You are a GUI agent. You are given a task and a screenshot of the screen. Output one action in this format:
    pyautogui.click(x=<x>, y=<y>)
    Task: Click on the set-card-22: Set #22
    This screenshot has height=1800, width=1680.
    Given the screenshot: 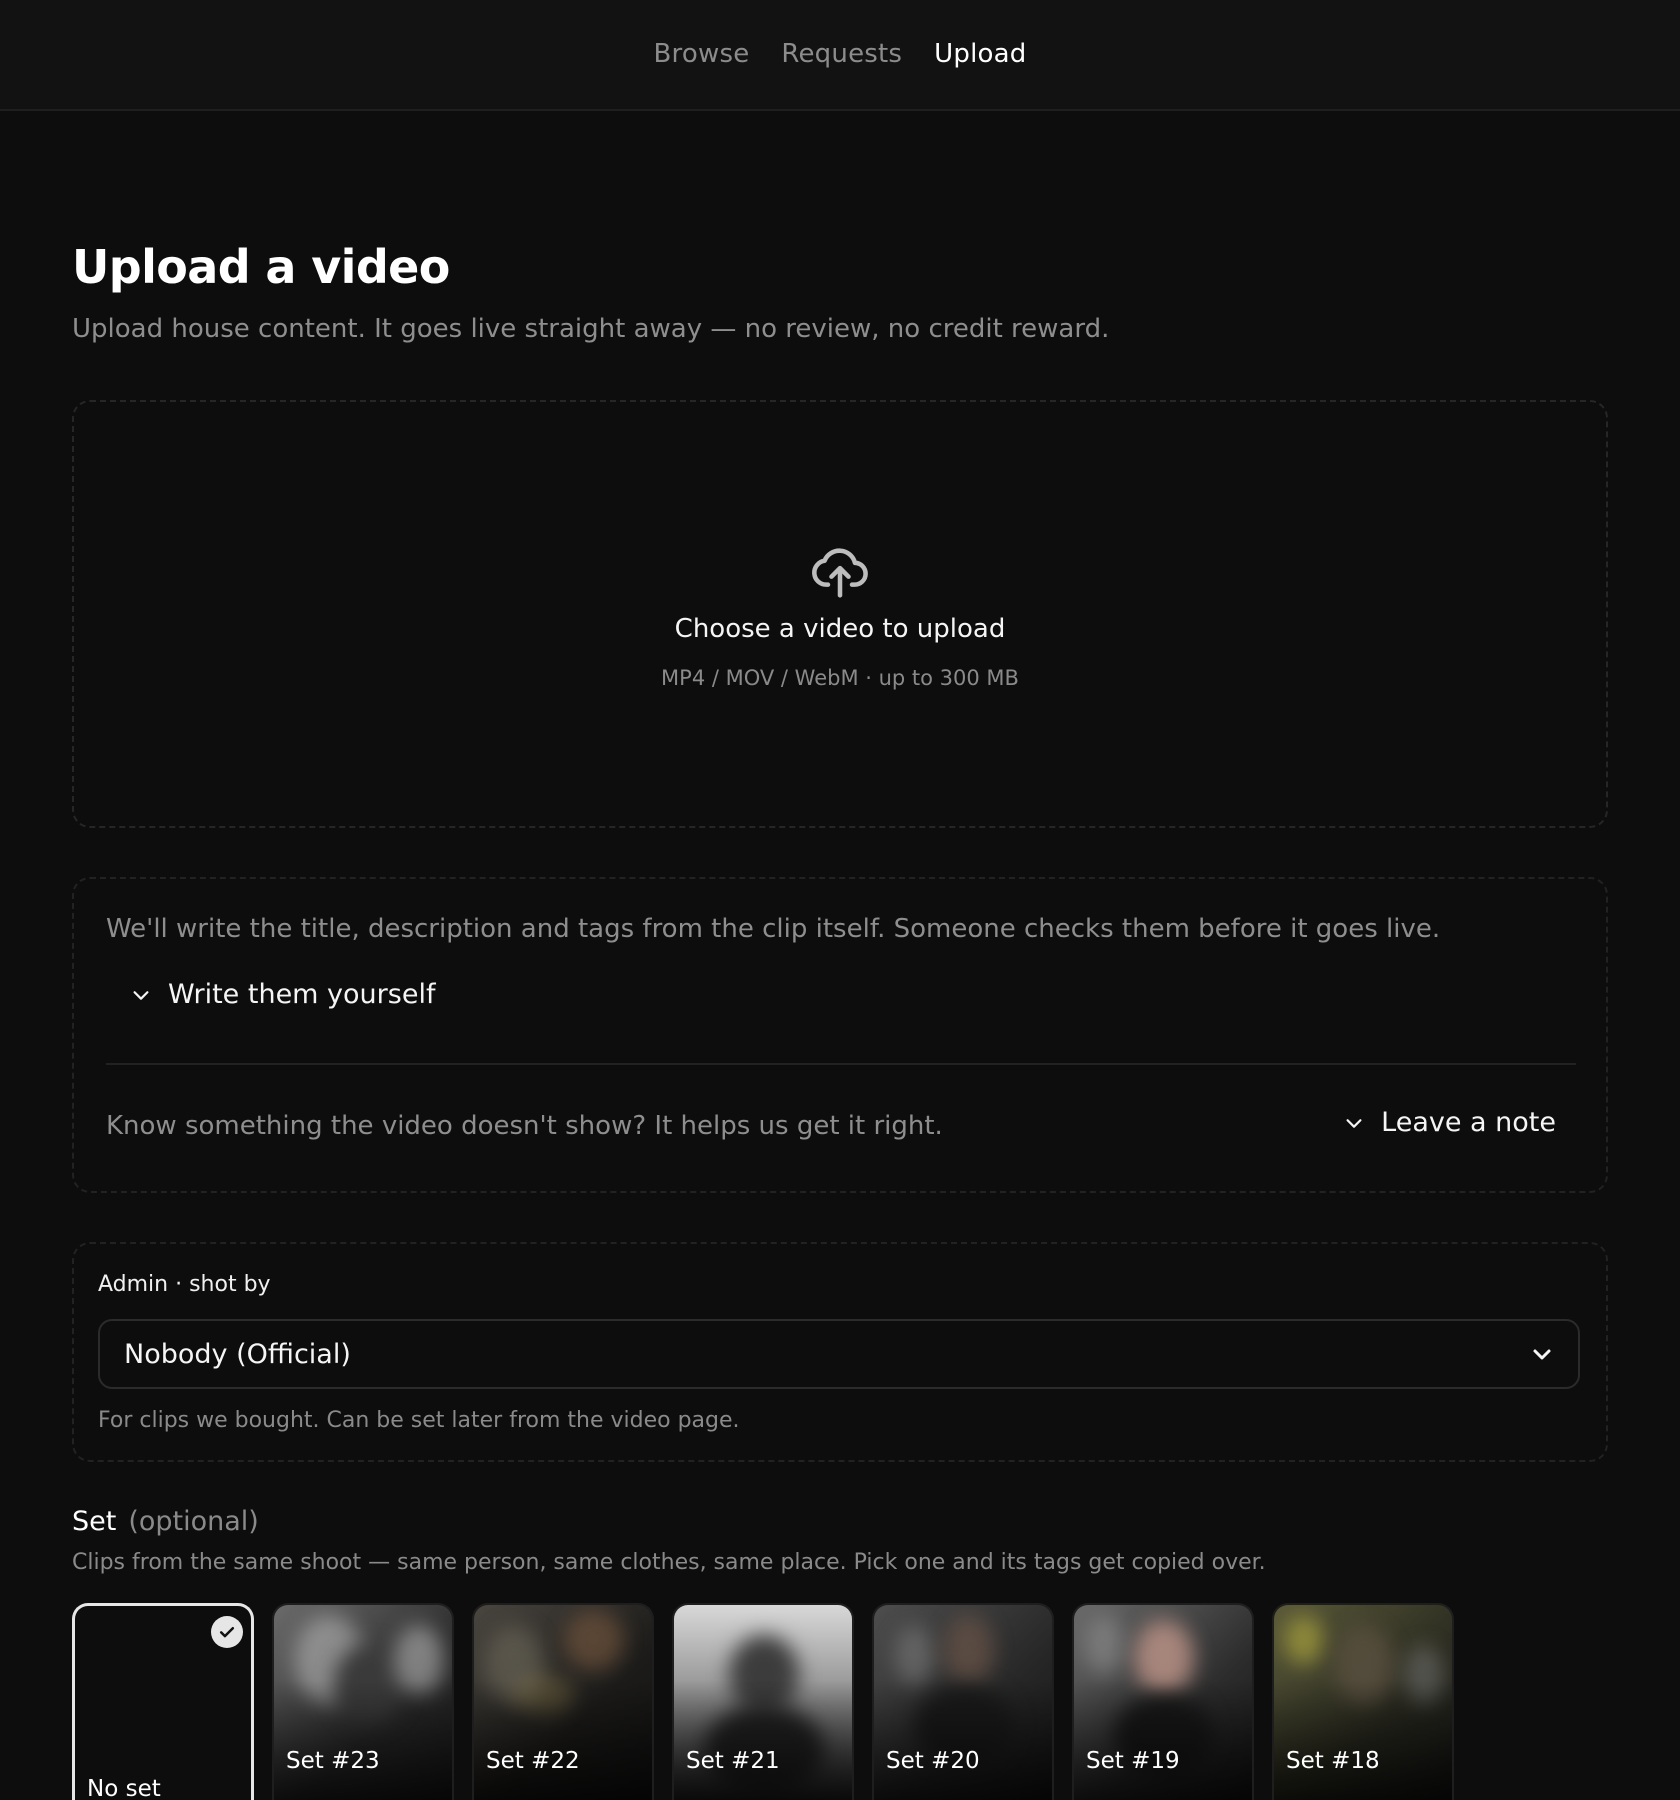 What is the action you would take?
    pyautogui.click(x=563, y=1701)
    